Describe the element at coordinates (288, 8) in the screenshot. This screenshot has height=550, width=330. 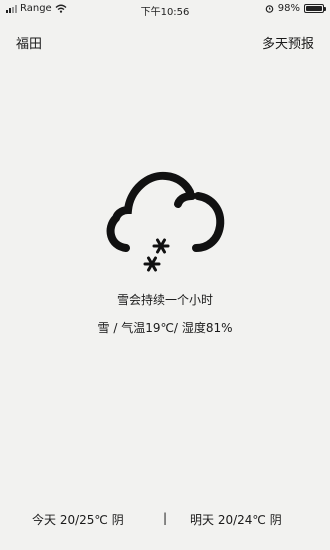
I see `battery-percent: 98%` at that location.